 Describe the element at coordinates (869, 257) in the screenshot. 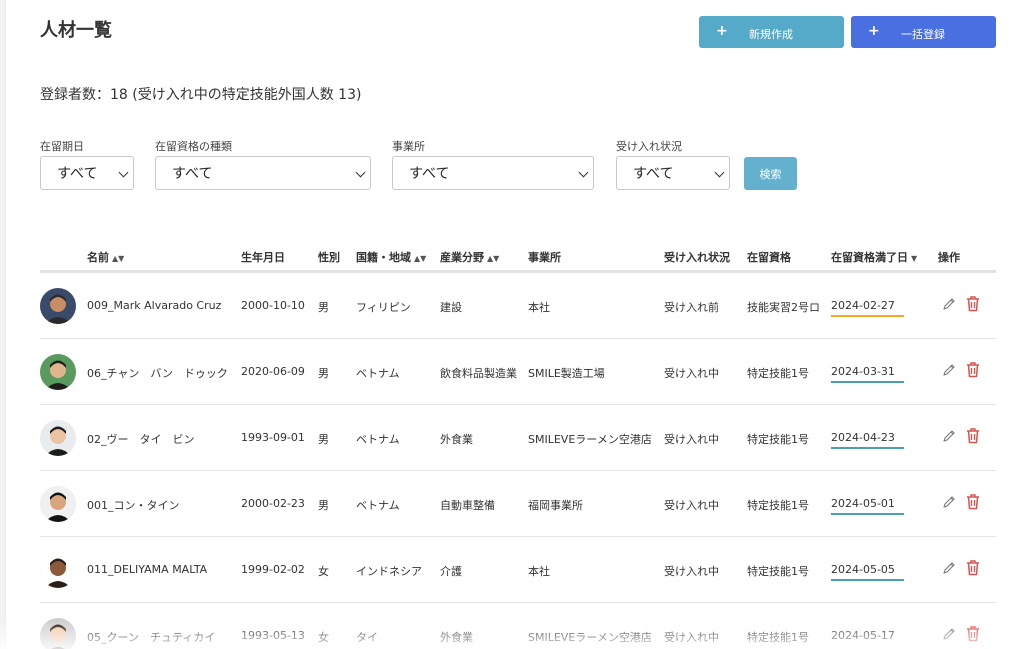

I see `column-header-label: 在留資格満了日` at that location.